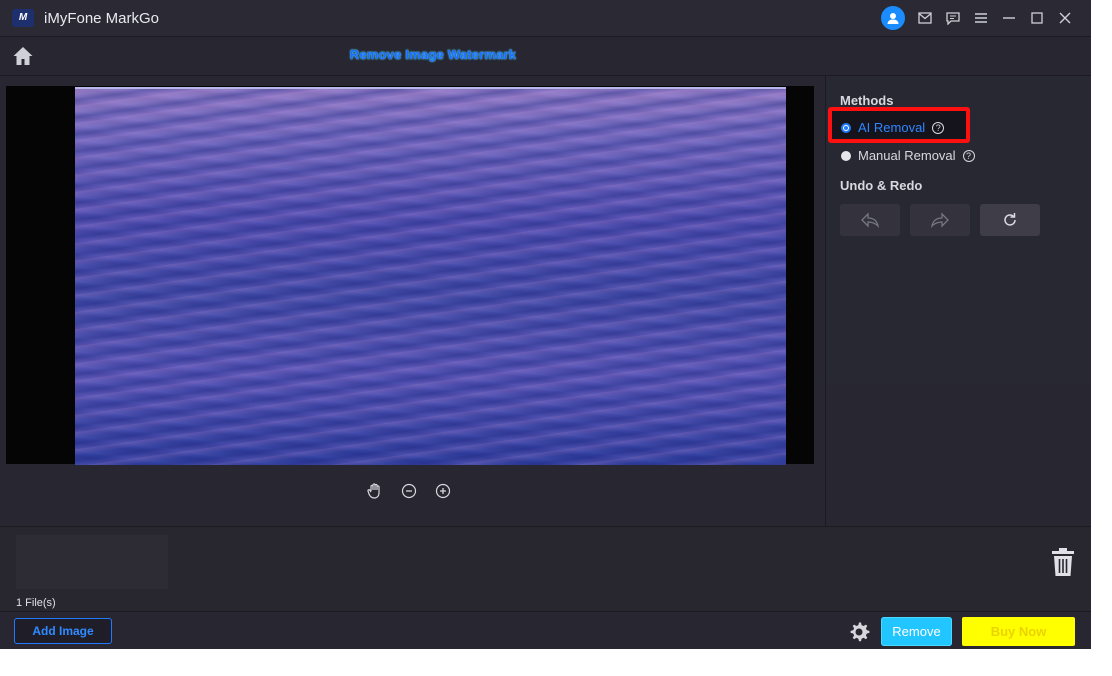 Image resolution: width=1112 pixels, height=676 pixels. I want to click on file-count: 1 File(s), so click(36, 603).